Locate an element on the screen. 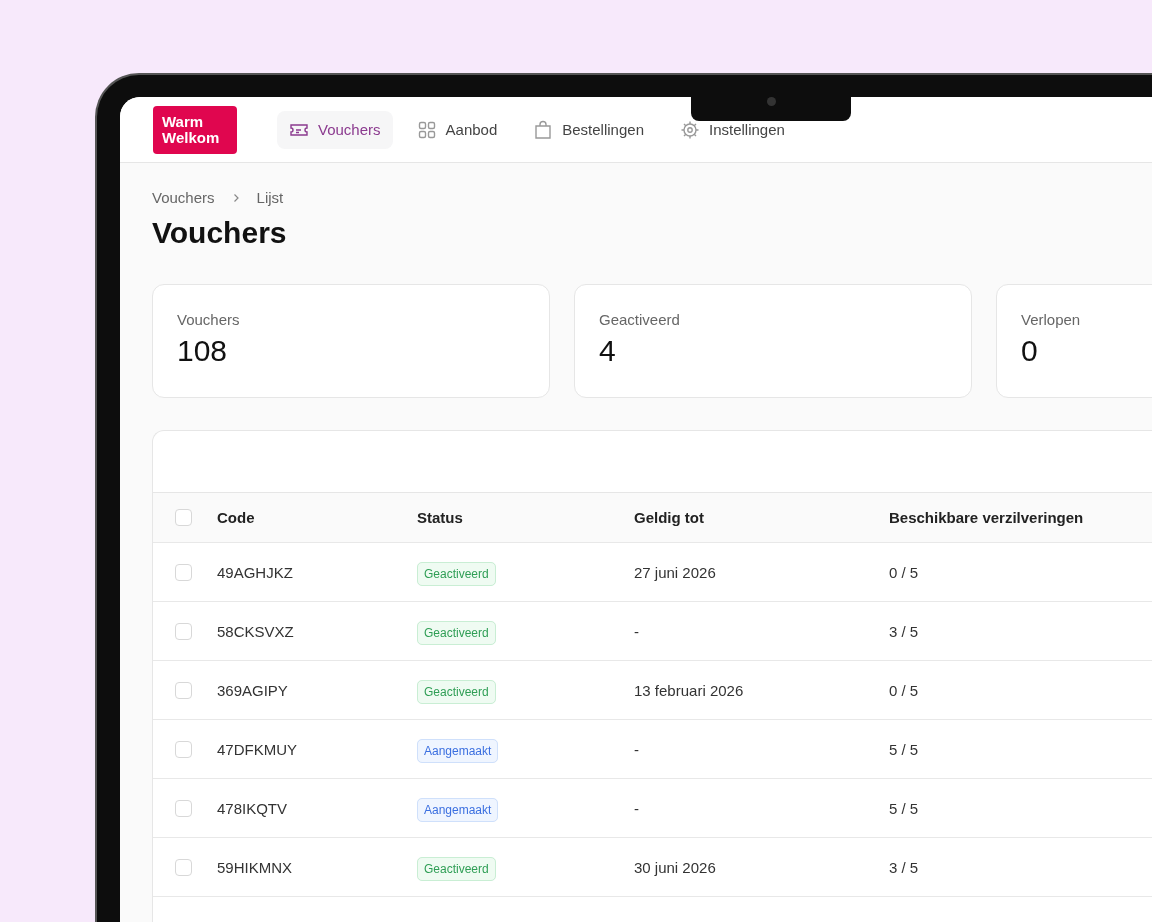 Image resolution: width=1152 pixels, height=922 pixels. stat-value: 4 is located at coordinates (608, 351).